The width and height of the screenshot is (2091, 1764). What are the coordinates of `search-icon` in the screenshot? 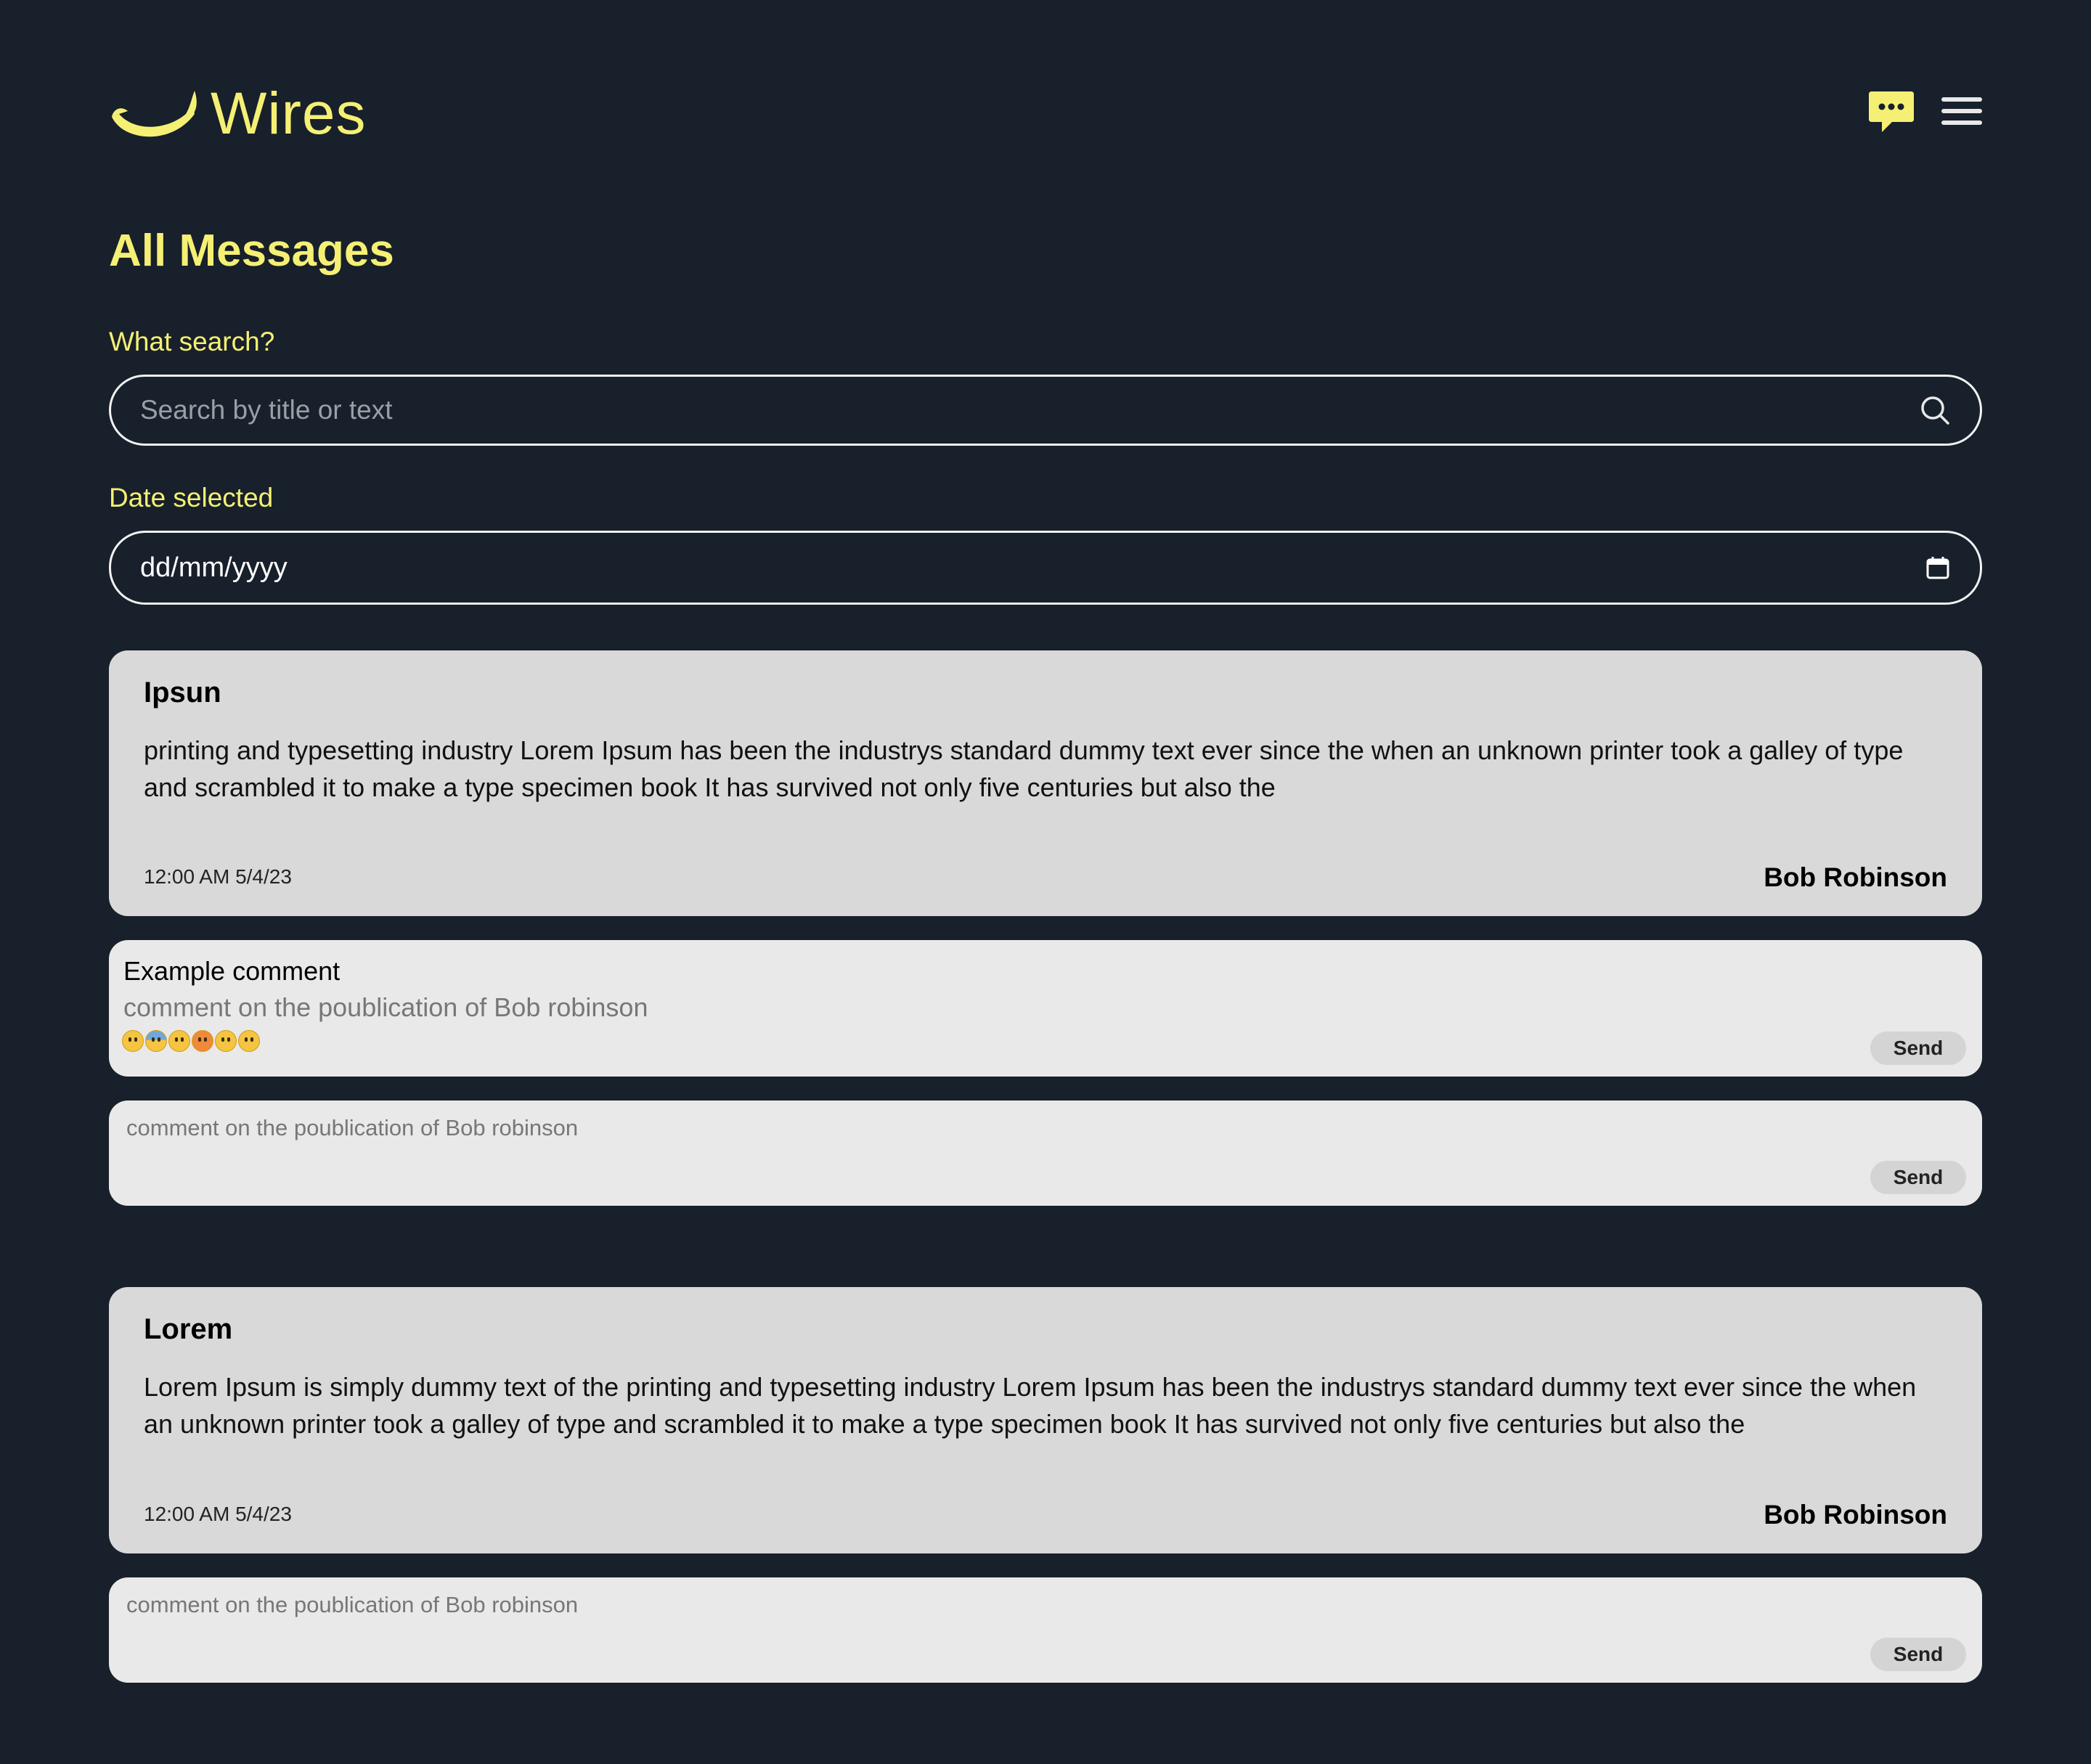 It's located at (1935, 410).